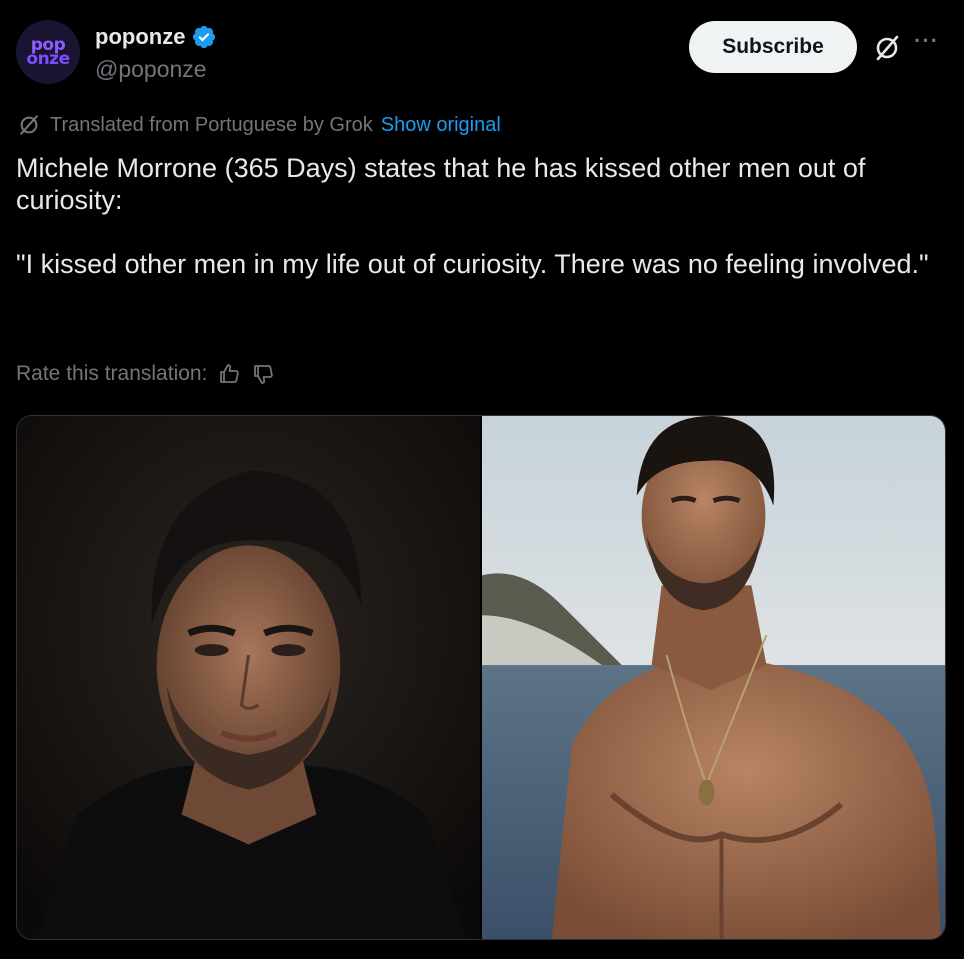  I want to click on thumbs-down-icon, so click(263, 374).